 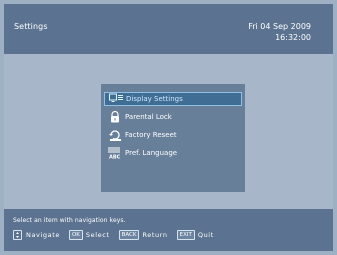 What do you see at coordinates (151, 153) in the screenshot?
I see `menu-item-label: Pref. Language` at bounding box center [151, 153].